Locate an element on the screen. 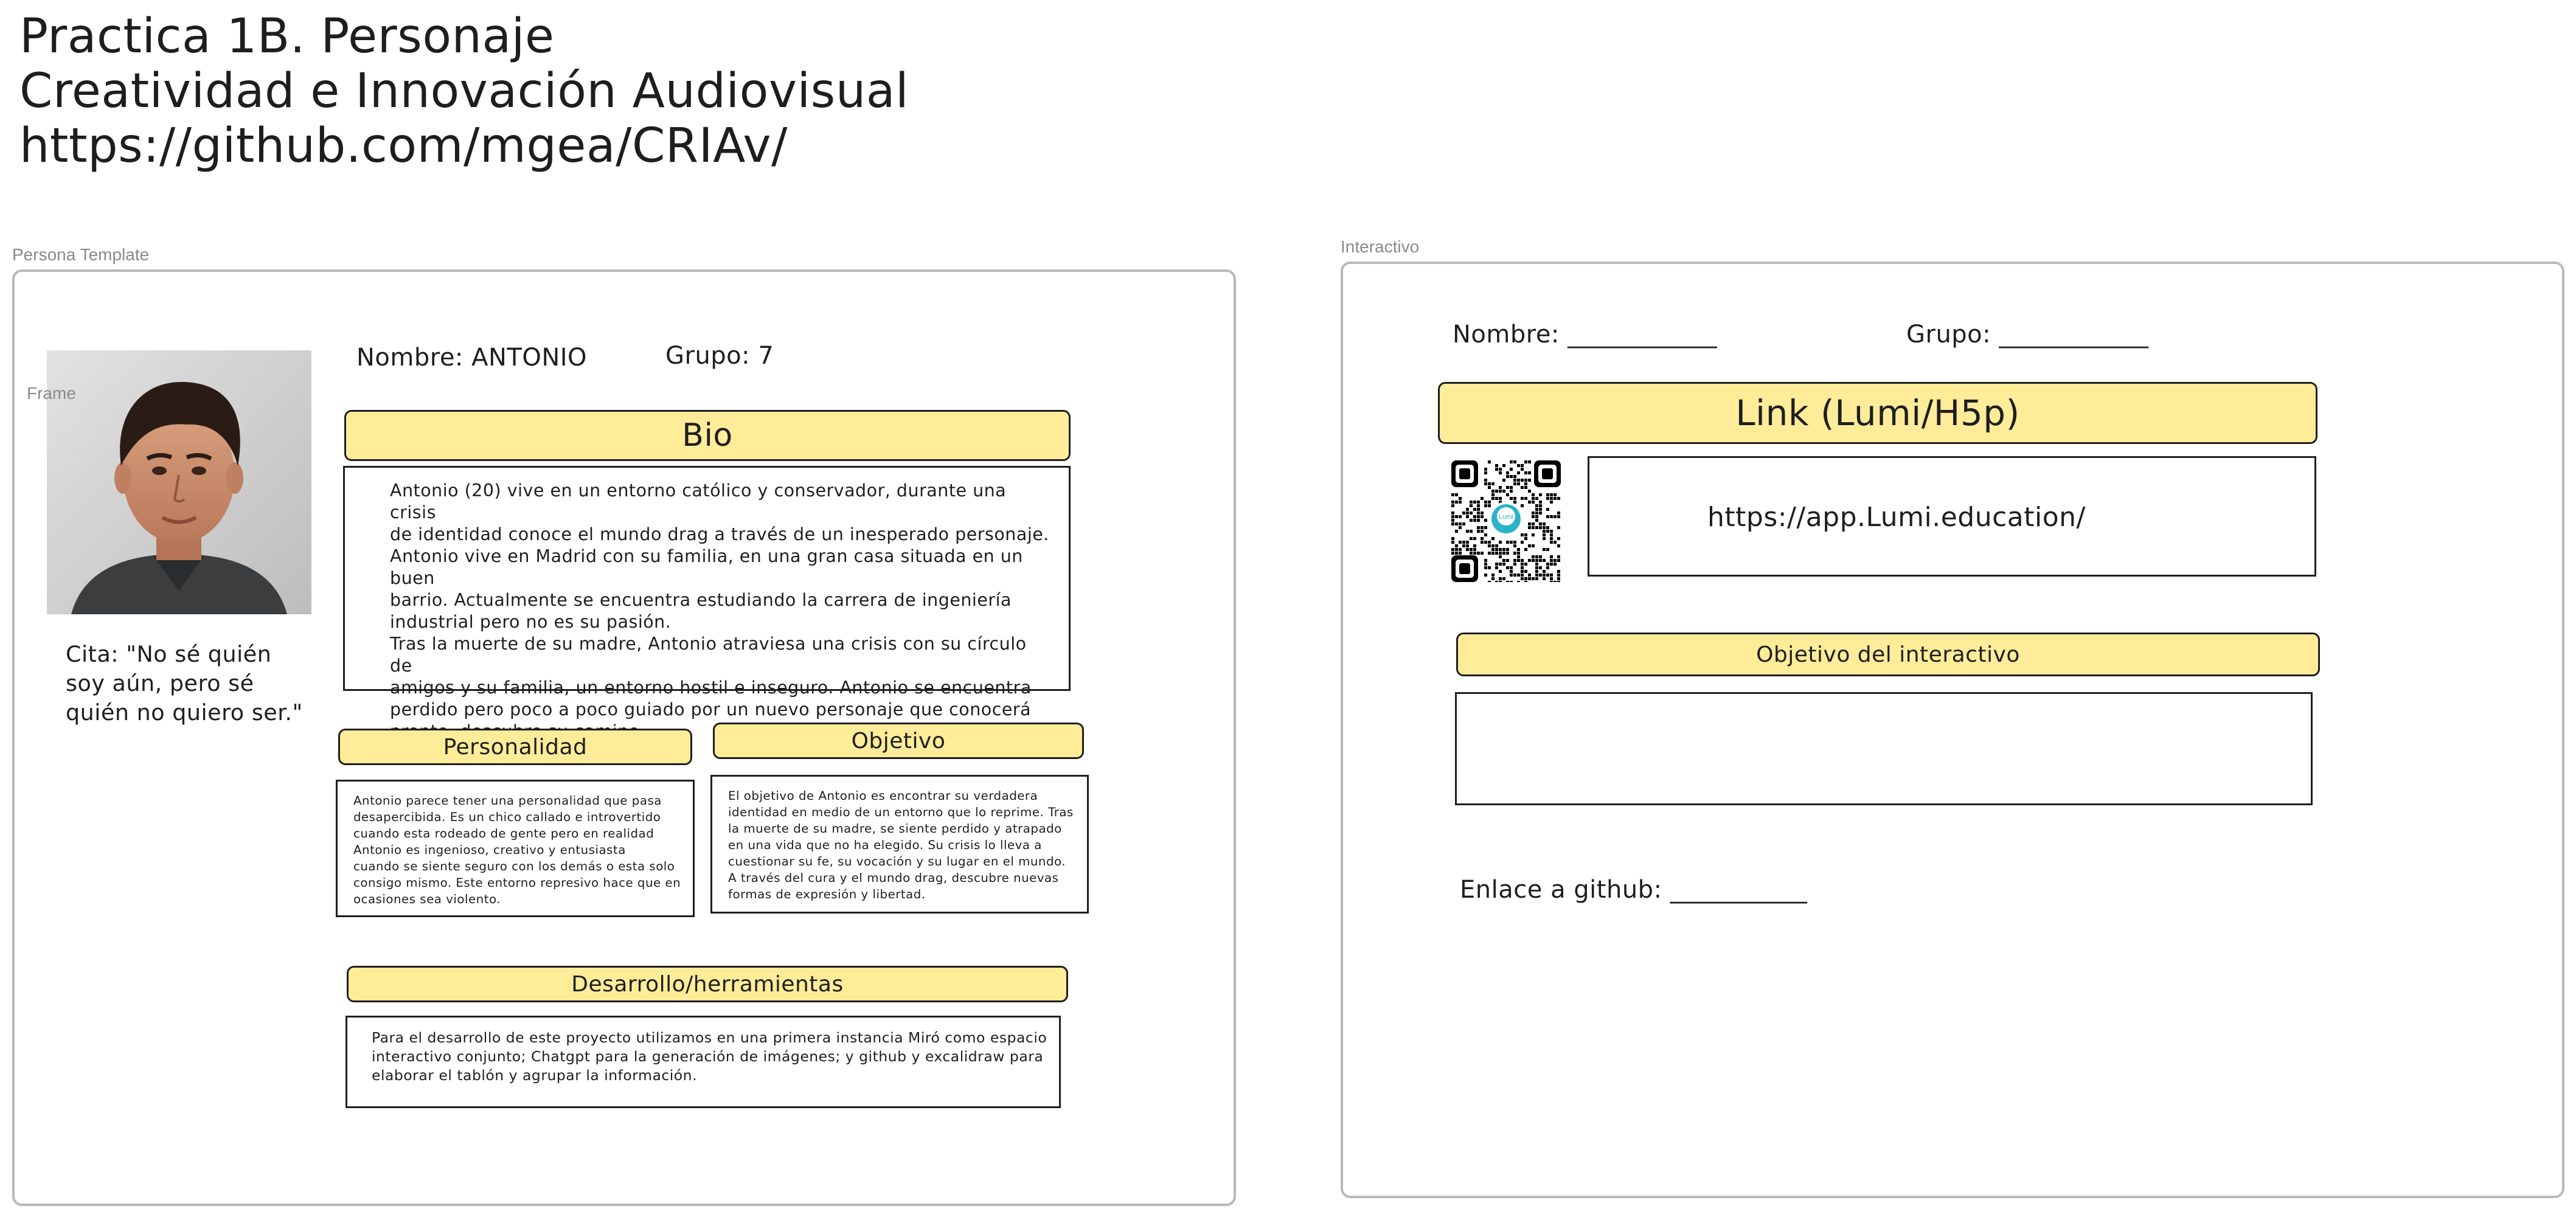  link-url: https://app.Lumi.education/ is located at coordinates (1896, 517).